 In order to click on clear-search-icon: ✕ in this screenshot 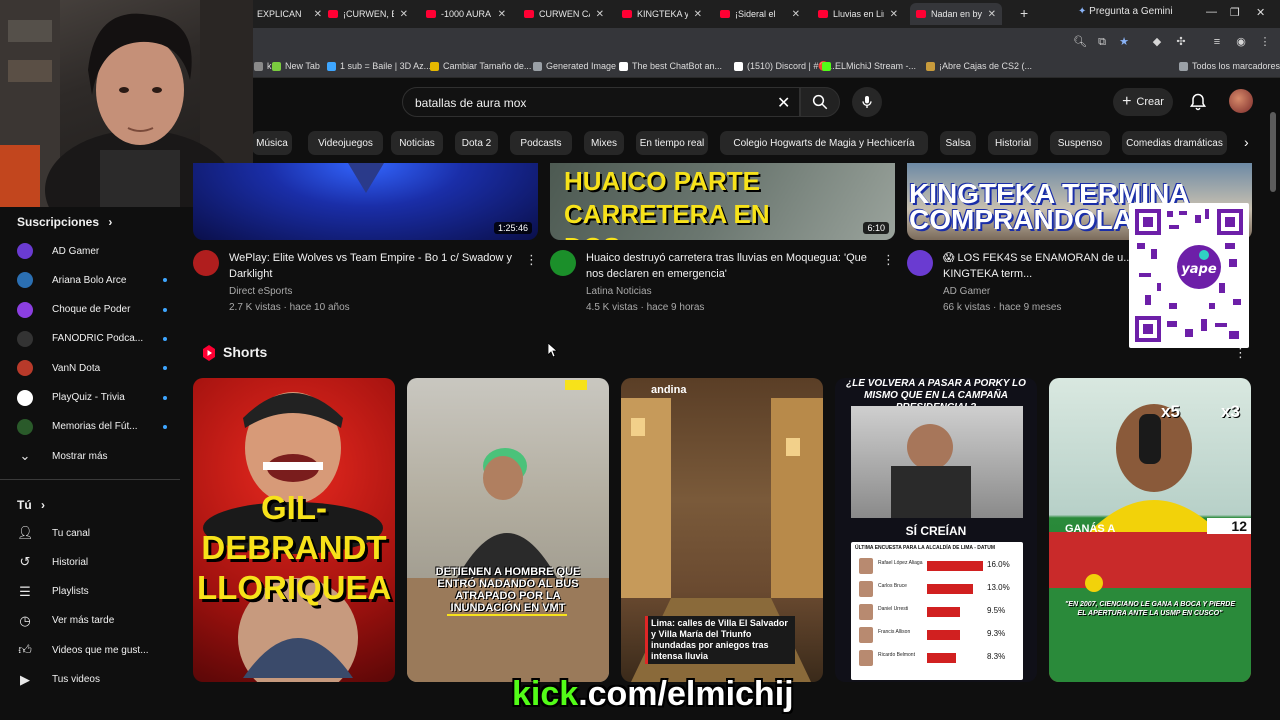, I will do `click(783, 103)`.